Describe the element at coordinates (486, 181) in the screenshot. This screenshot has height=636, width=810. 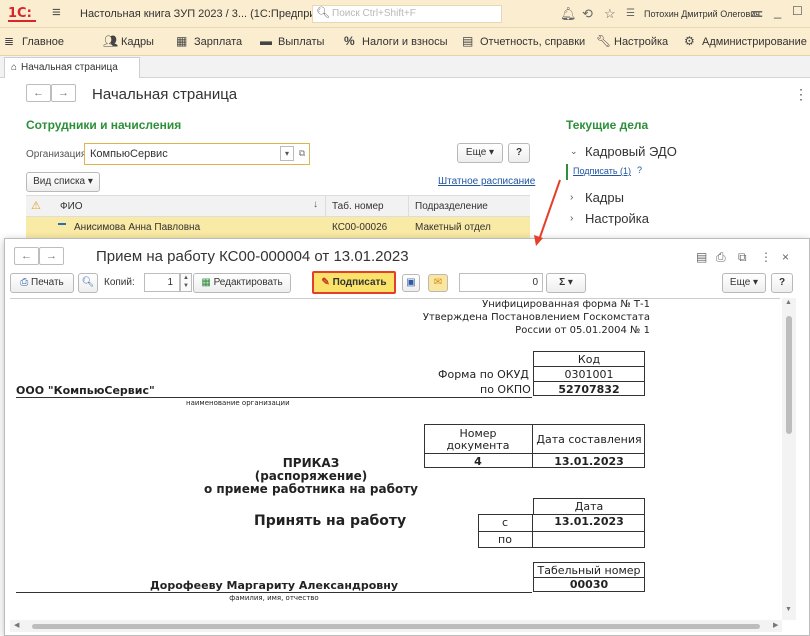
I see `staff-schedule-link: Штатное расписание` at that location.